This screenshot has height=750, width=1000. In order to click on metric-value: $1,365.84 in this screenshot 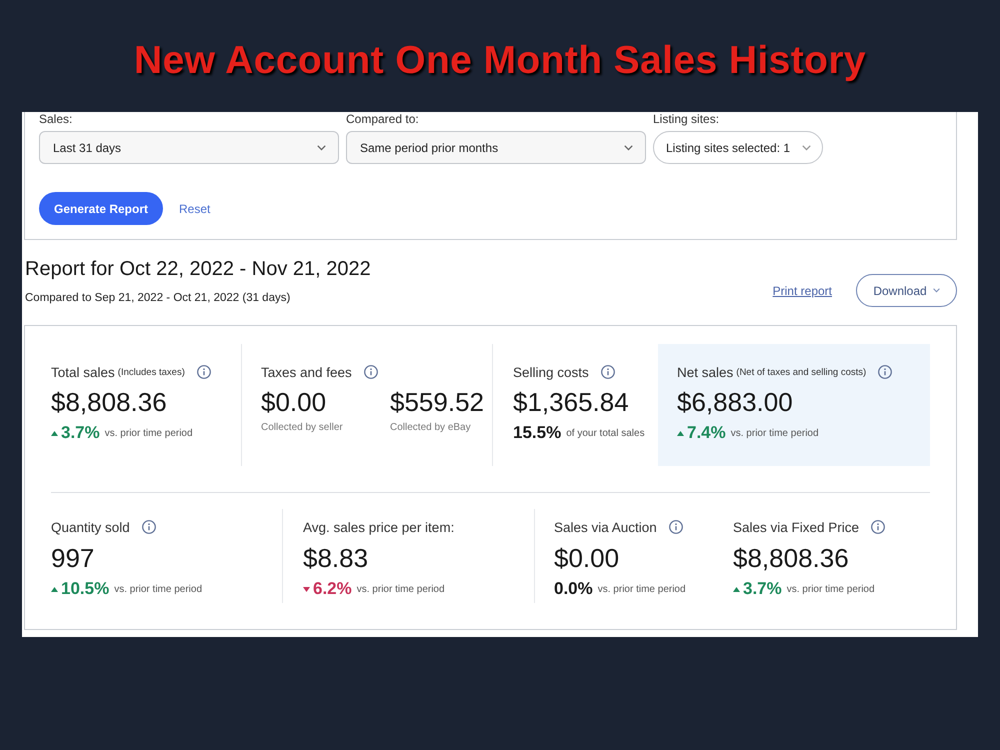, I will do `click(571, 402)`.